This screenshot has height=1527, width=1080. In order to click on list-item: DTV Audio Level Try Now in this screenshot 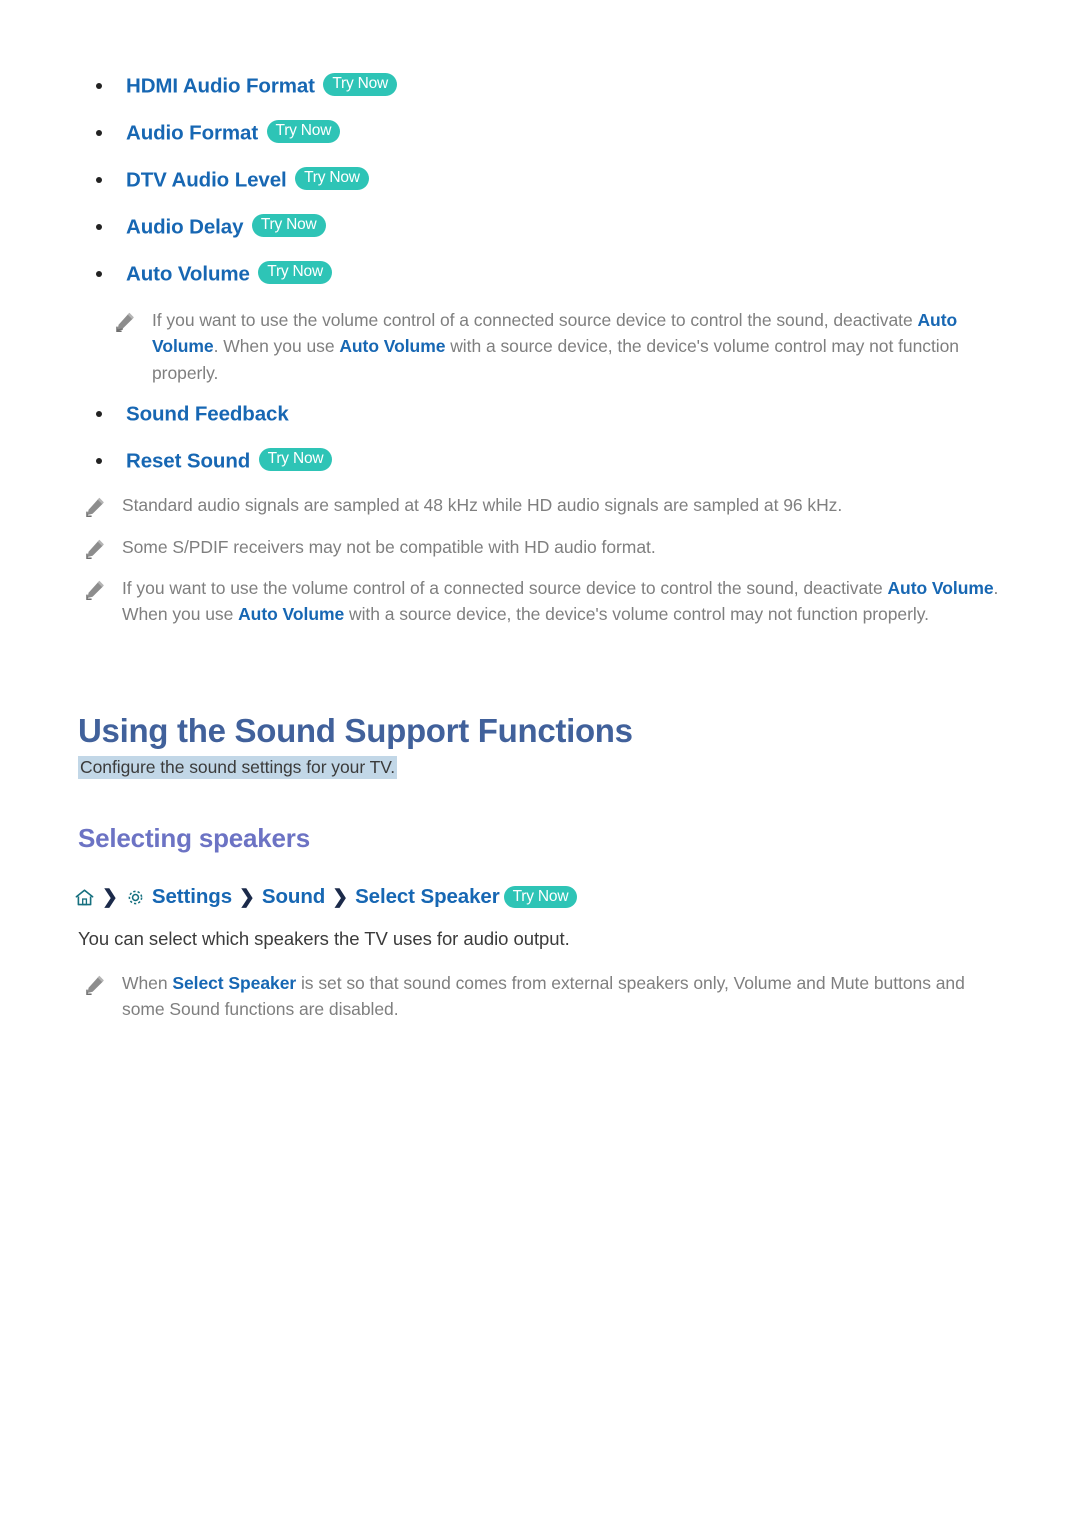, I will do `click(538, 179)`.